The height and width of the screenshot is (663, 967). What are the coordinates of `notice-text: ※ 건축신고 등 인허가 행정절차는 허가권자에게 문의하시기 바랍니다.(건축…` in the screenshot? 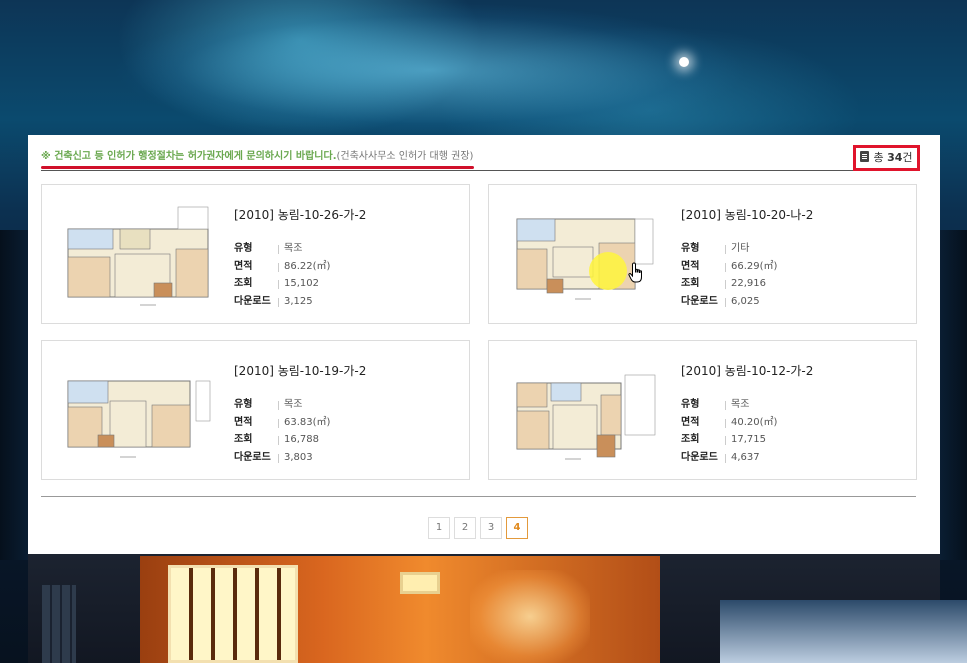 It's located at (257, 157).